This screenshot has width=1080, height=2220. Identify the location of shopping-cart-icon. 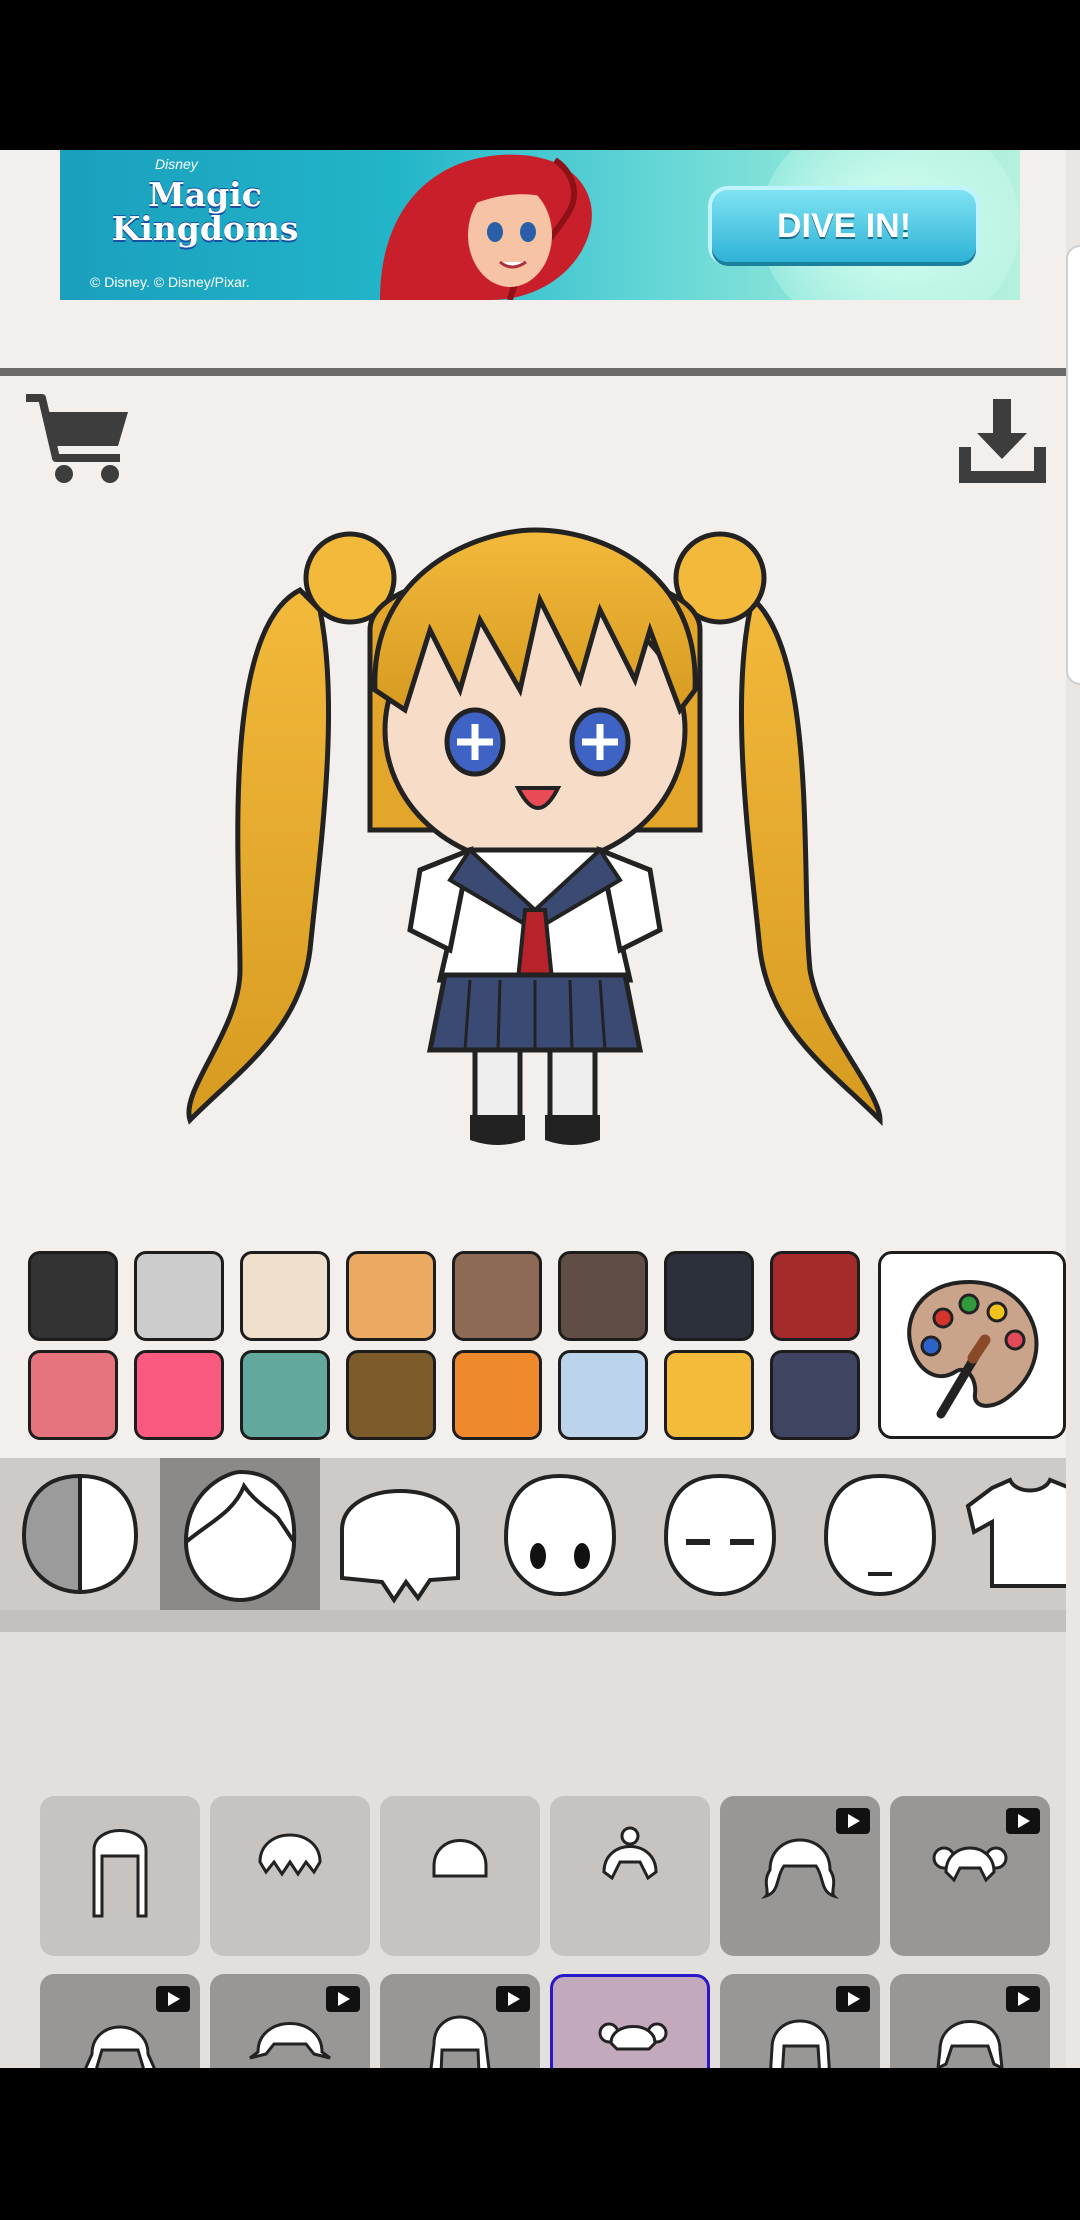
(77, 438).